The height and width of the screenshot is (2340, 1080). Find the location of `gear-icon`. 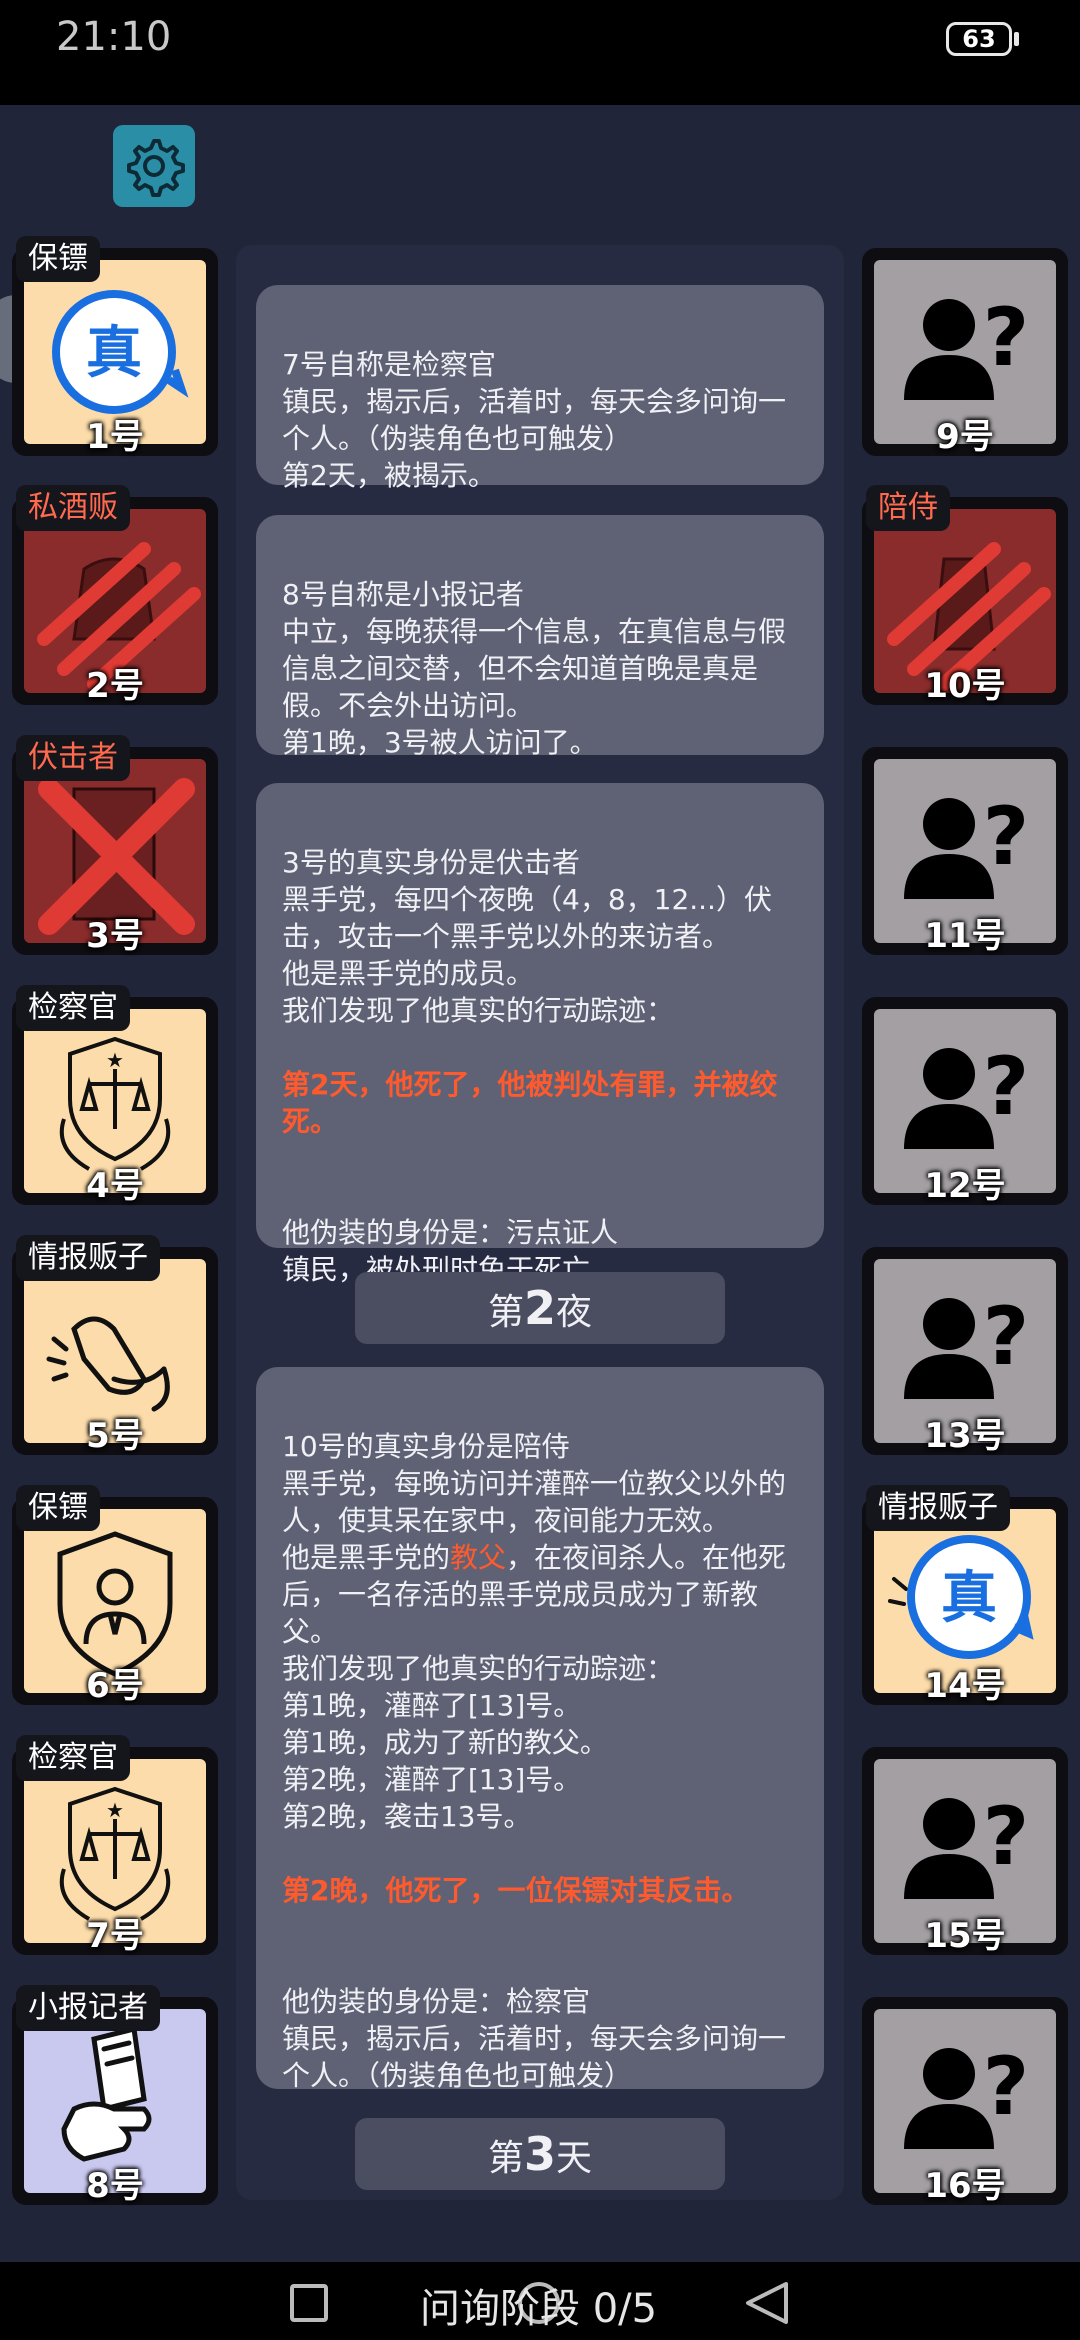

gear-icon is located at coordinates (156, 168).